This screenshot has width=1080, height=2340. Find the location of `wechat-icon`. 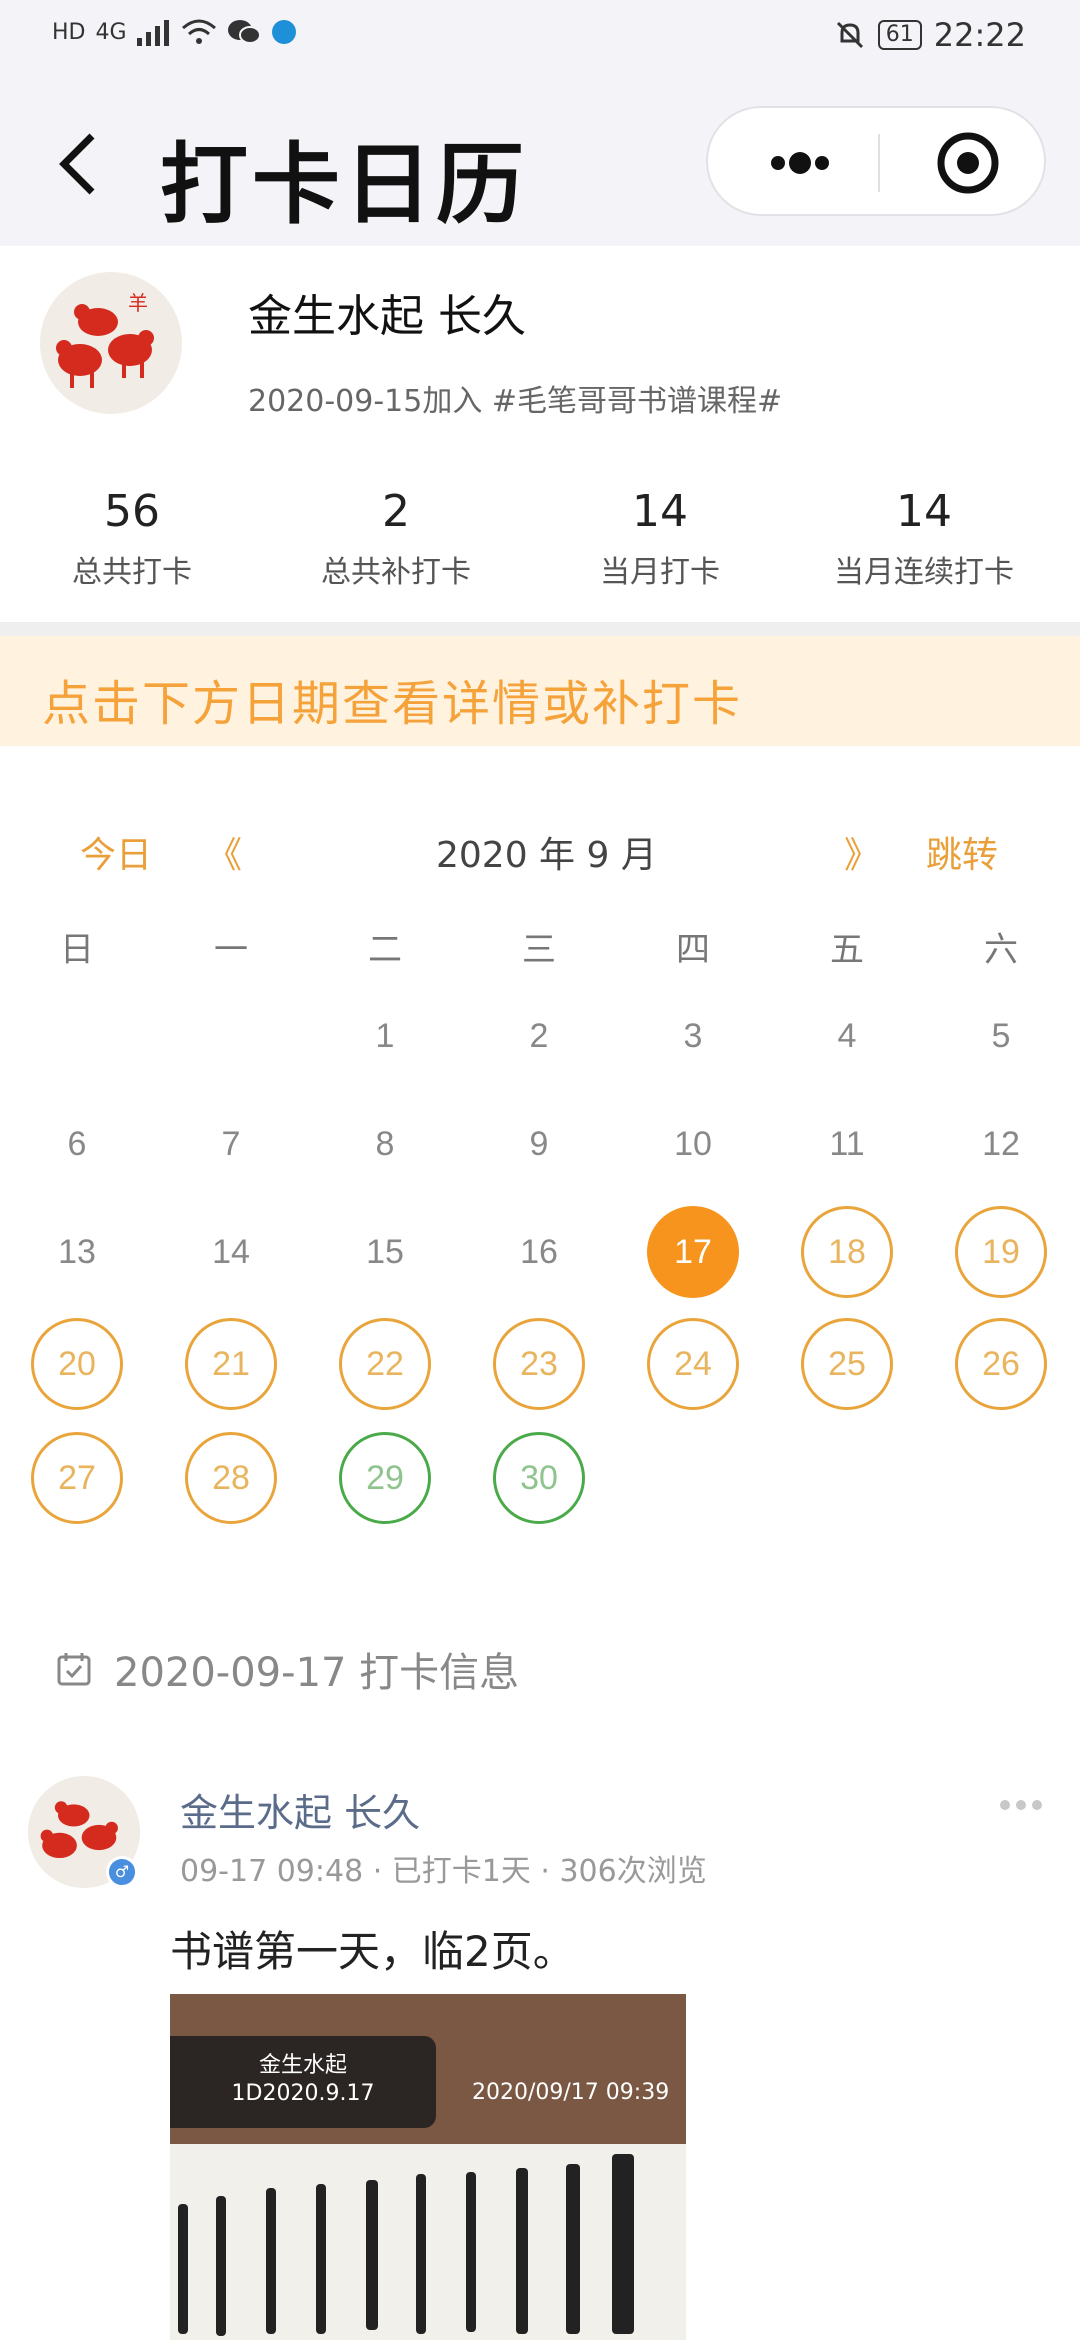

wechat-icon is located at coordinates (244, 32).